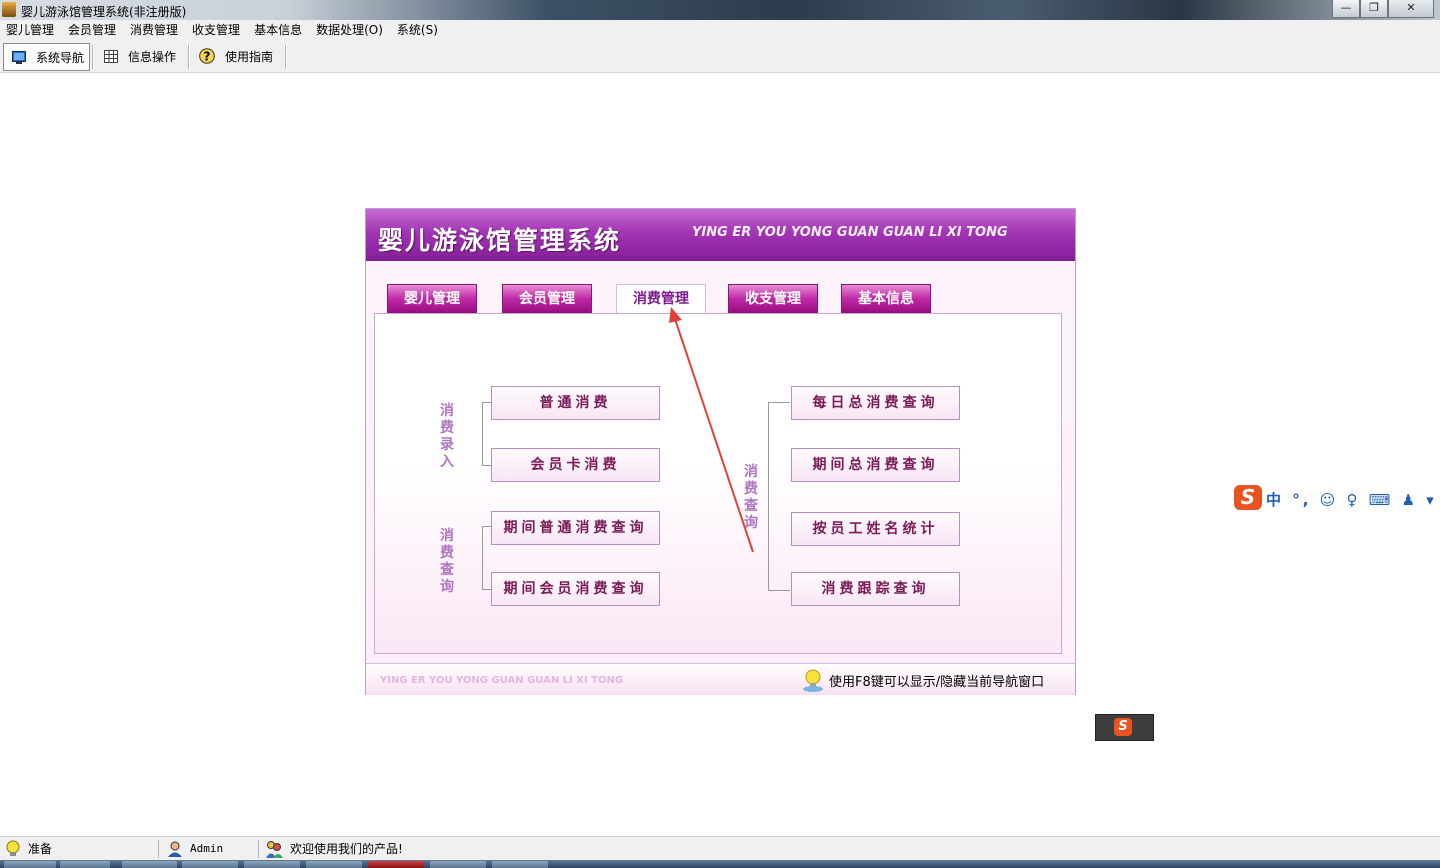  What do you see at coordinates (875, 403) in the screenshot?
I see `daily-total-consumption-query-button: 每日总消费查询` at bounding box center [875, 403].